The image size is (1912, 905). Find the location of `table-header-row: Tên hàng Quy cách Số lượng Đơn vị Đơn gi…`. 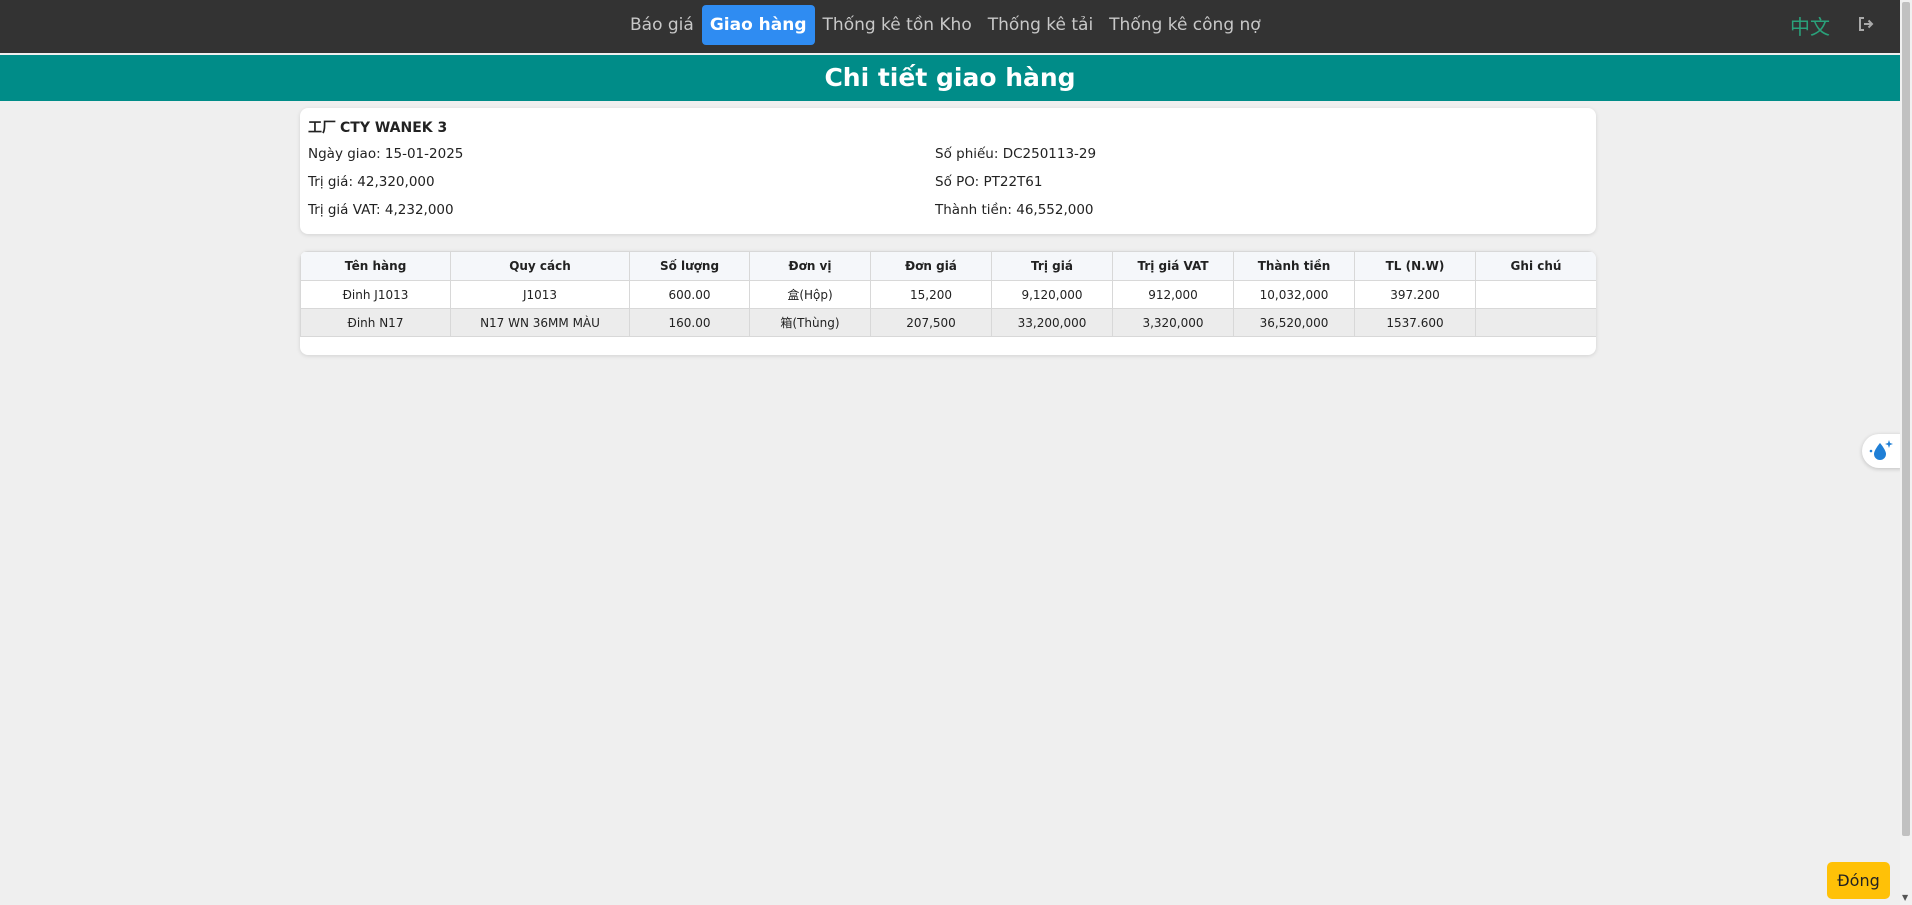

table-header-row: Tên hàng Quy cách Số lượng Đơn vị Đơn gi… is located at coordinates (948, 266).